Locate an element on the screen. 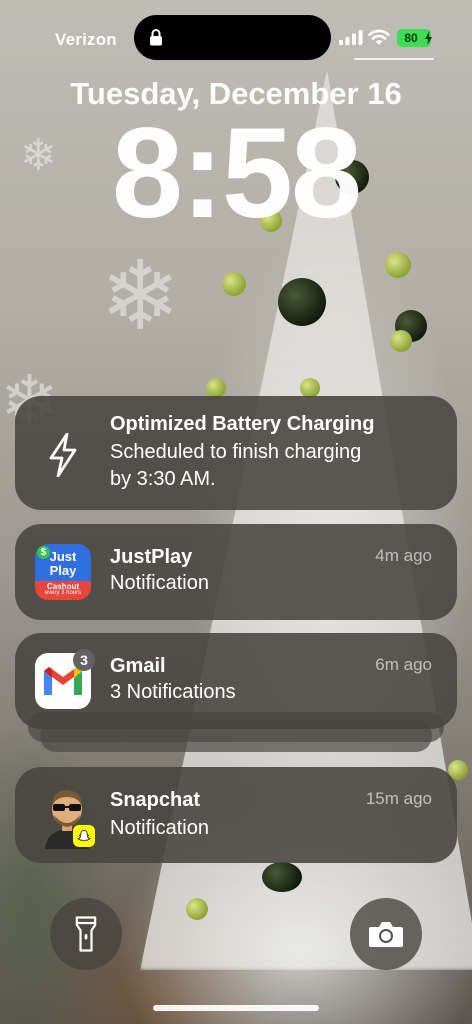 The height and width of the screenshot is (1024, 472). camera-button is located at coordinates (386, 934).